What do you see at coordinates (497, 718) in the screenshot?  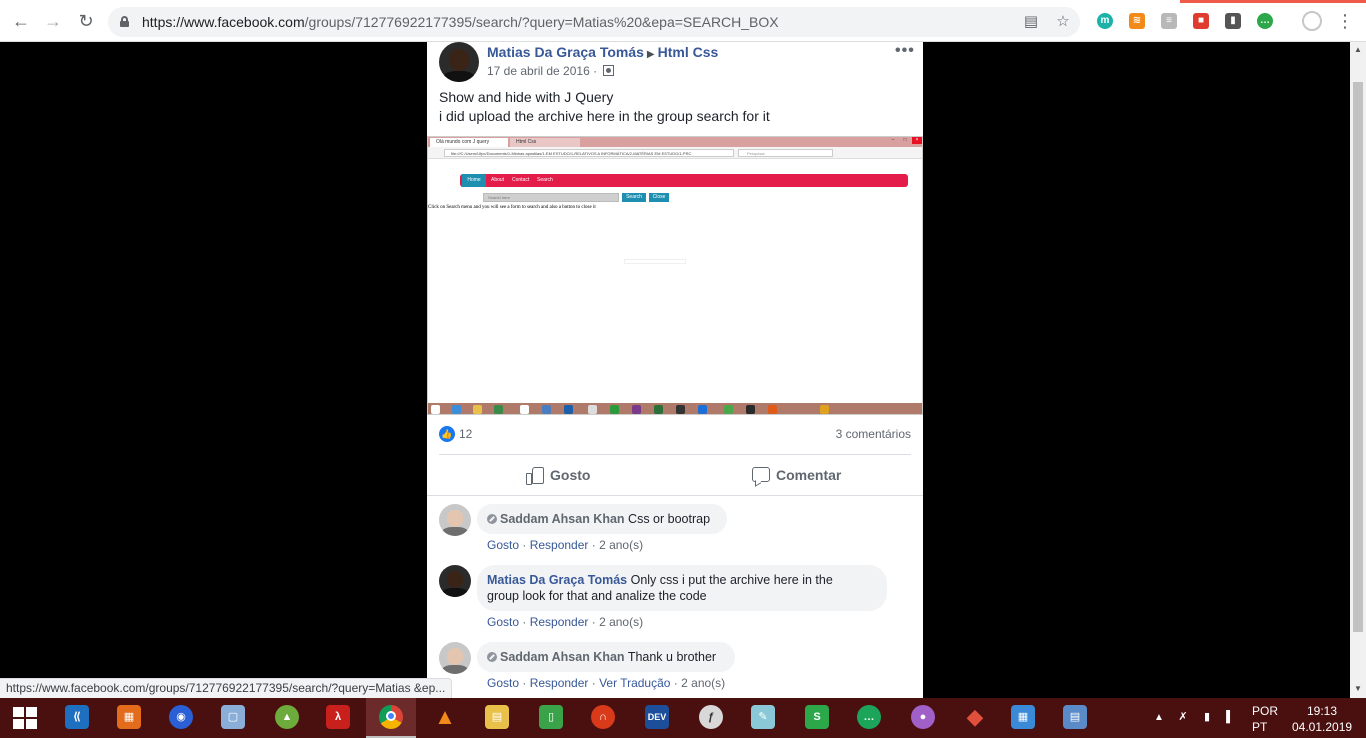 I see `taskbar-file-explorer: ▤` at bounding box center [497, 718].